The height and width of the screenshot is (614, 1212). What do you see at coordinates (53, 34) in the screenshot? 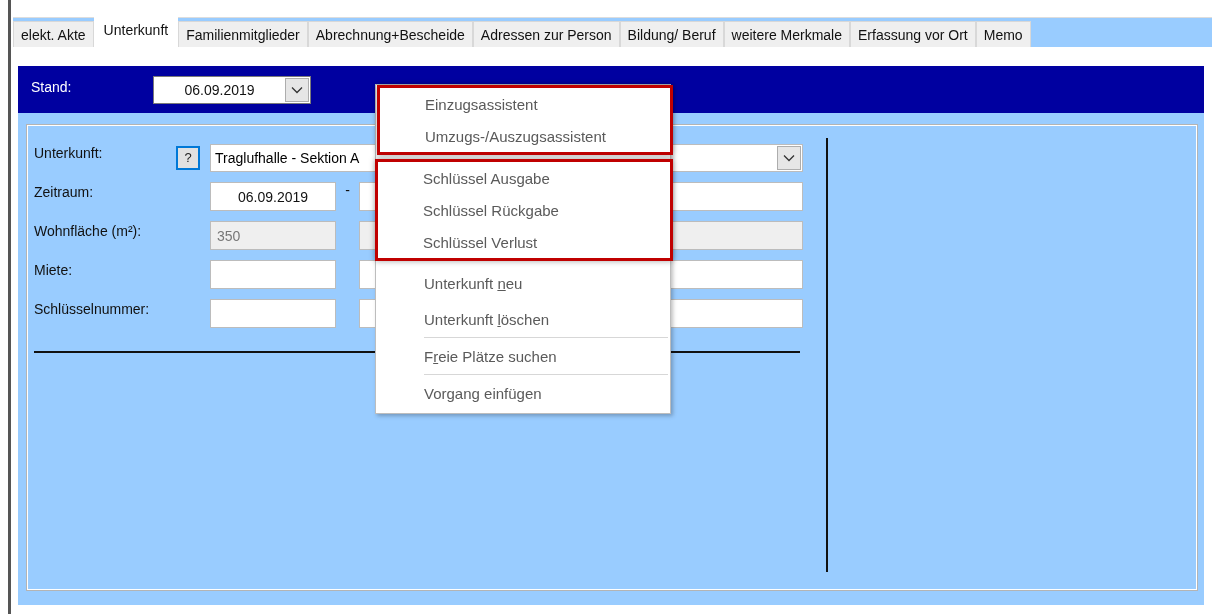
I see `tab: elekt. Akte` at bounding box center [53, 34].